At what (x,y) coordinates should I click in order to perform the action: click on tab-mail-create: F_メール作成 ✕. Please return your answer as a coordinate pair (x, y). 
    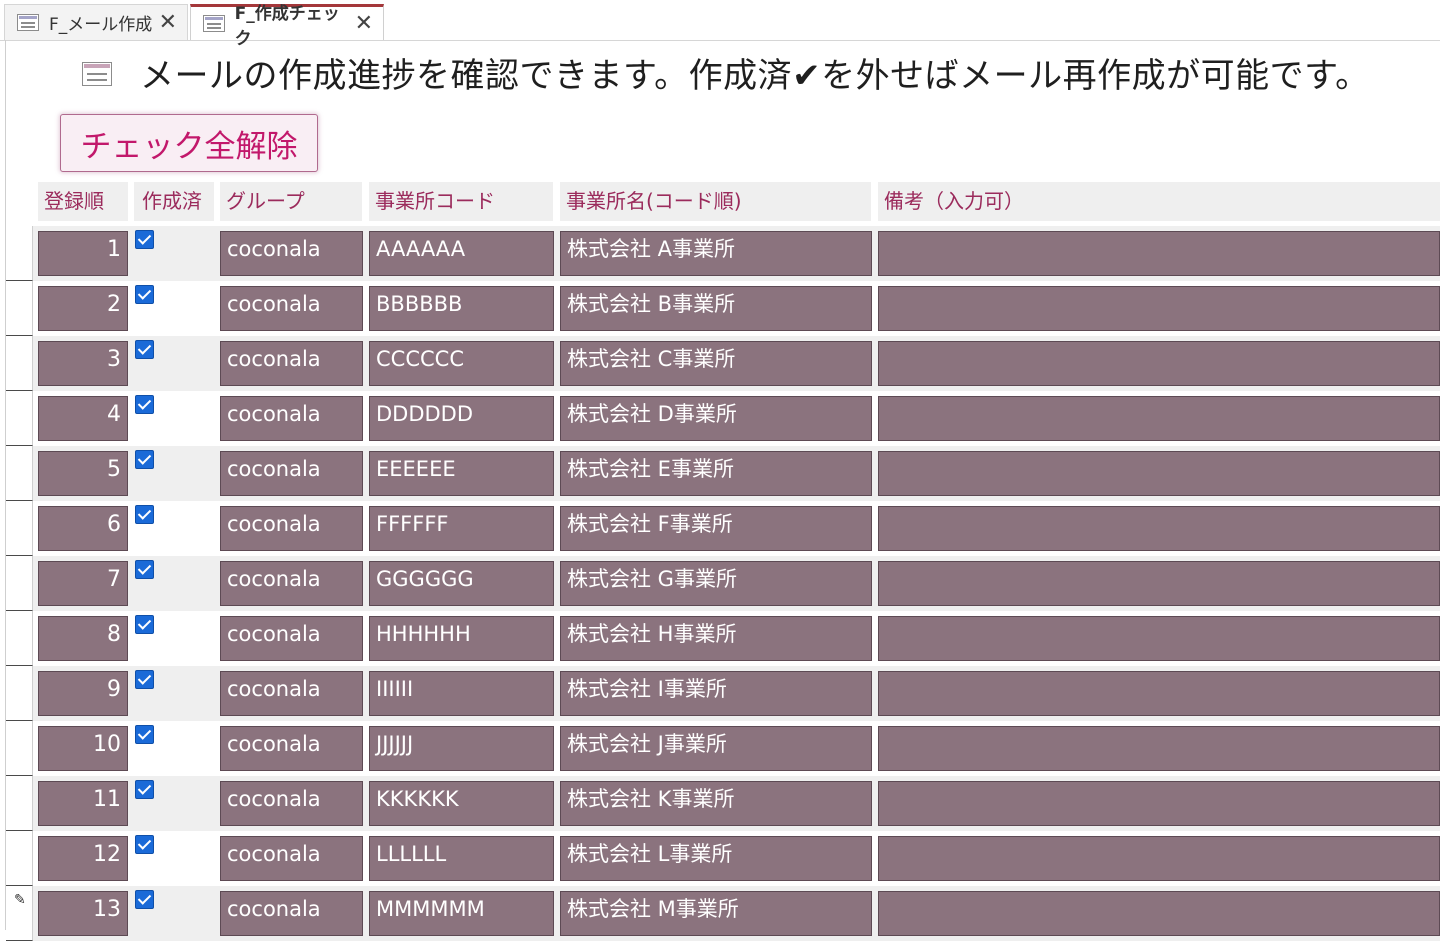
    Looking at the image, I should click on (96, 22).